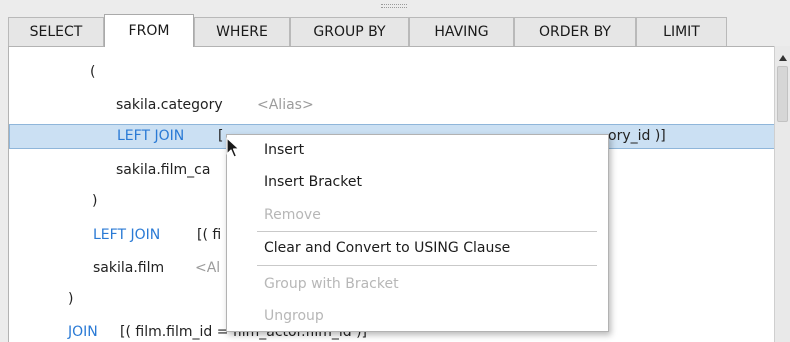 The width and height of the screenshot is (790, 342). What do you see at coordinates (416, 182) in the screenshot?
I see `menu-item-insert-bracket: Insert Bracket` at bounding box center [416, 182].